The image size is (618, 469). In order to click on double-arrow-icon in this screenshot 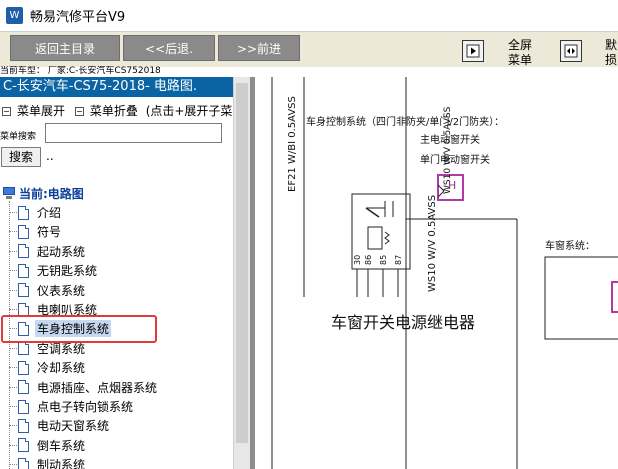, I will do `click(571, 51)`.